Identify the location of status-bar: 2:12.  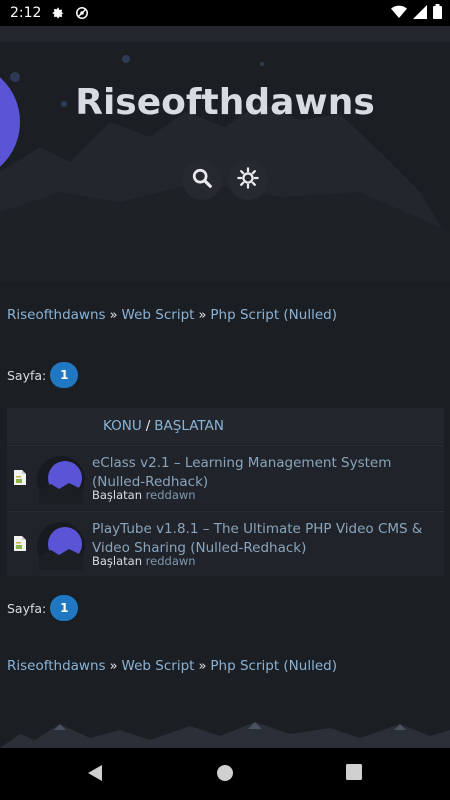
(225, 13).